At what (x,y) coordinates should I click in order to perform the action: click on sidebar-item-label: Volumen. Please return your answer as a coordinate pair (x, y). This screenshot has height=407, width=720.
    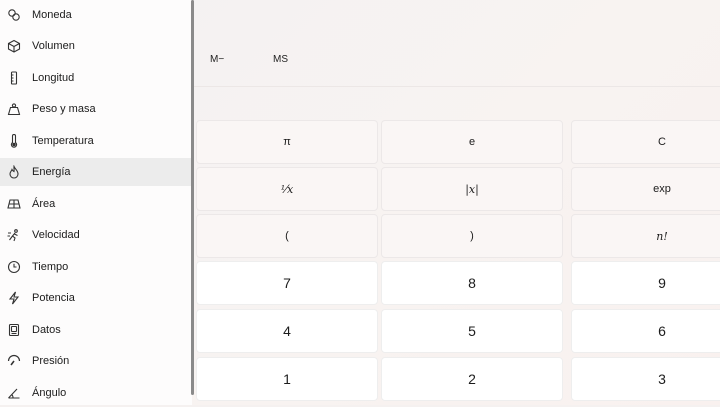
    Looking at the image, I should click on (53, 46).